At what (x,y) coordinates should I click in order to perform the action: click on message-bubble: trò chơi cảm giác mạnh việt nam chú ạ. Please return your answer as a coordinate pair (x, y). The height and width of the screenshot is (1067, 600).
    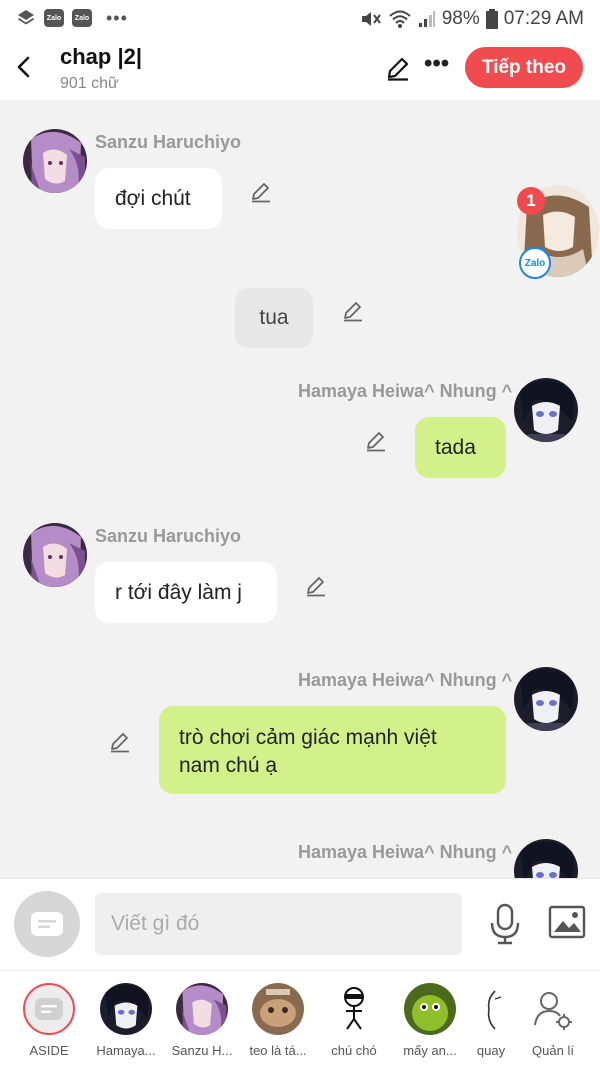
    Looking at the image, I should click on (332, 750).